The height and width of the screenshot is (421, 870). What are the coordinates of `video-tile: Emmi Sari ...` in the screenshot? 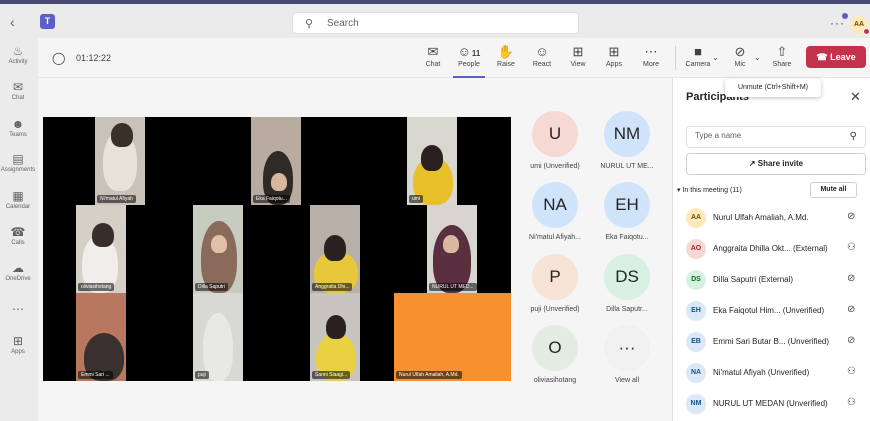 It's located at (101, 337).